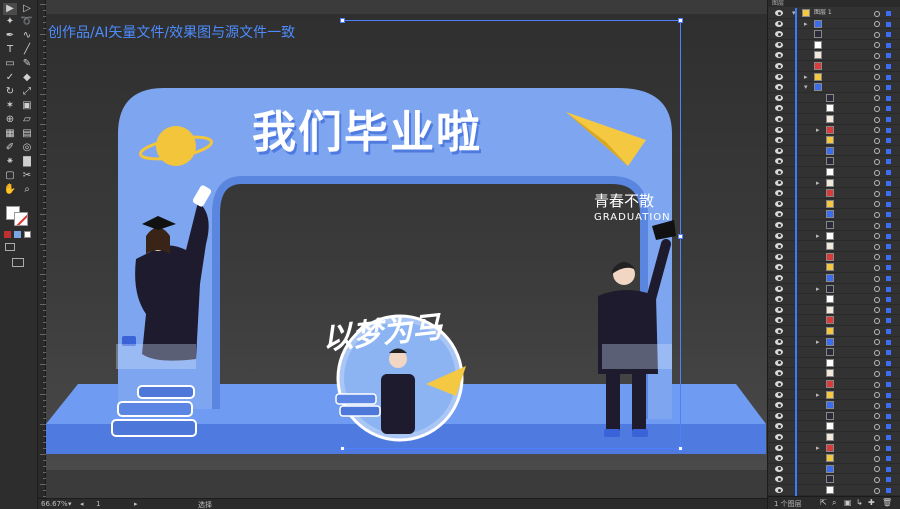 The image size is (900, 509). Describe the element at coordinates (10, 64) in the screenshot. I see `rectangle-tool-icon: ▭` at that location.